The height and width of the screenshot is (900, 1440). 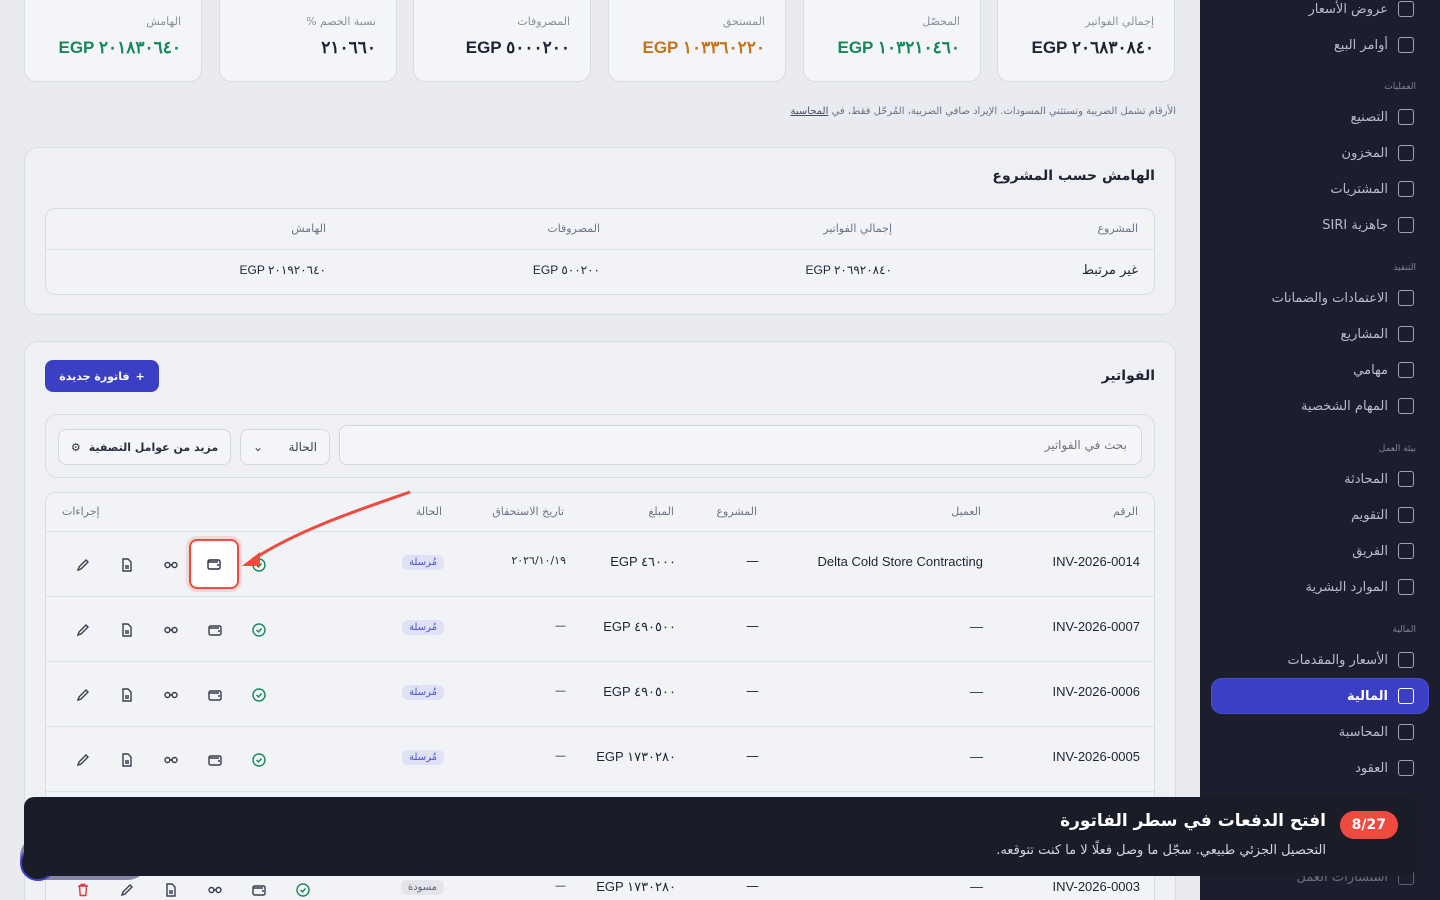 What do you see at coordinates (1364, 153) in the screenshot?
I see `sidebar-item-label: المخزون` at bounding box center [1364, 153].